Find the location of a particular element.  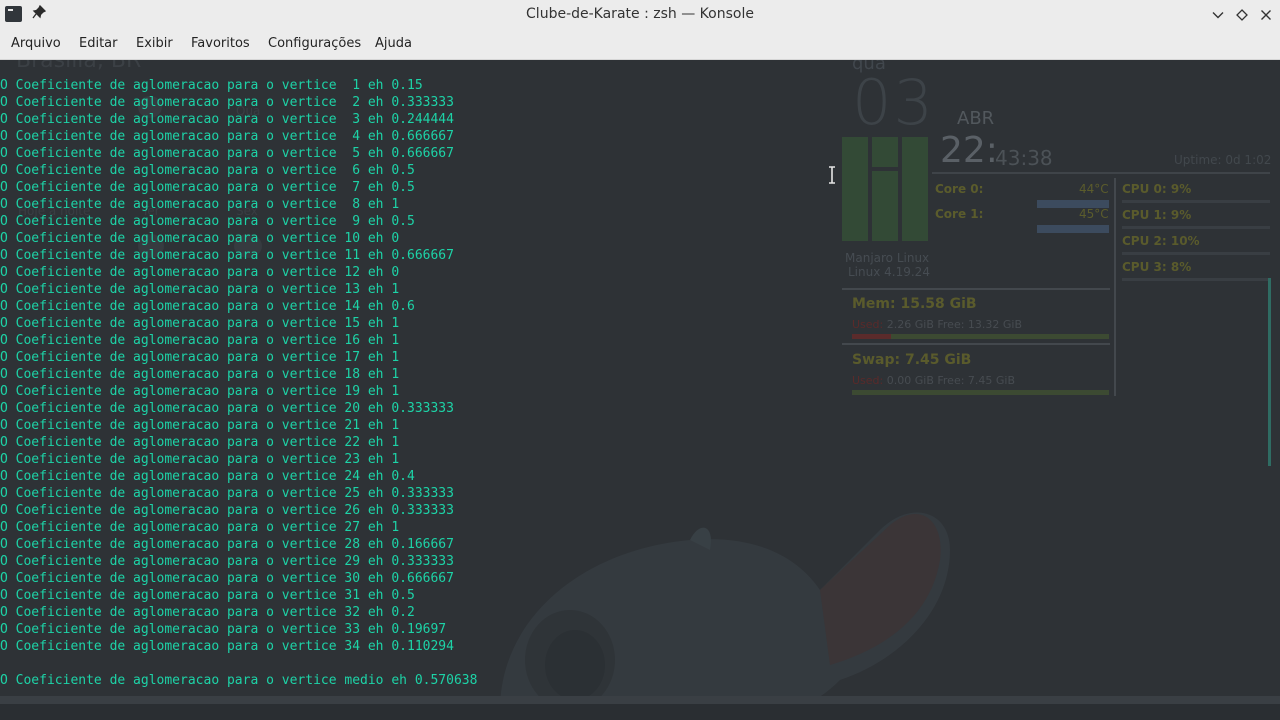

menu-arquivo: Arquivo is located at coordinates (36, 44).